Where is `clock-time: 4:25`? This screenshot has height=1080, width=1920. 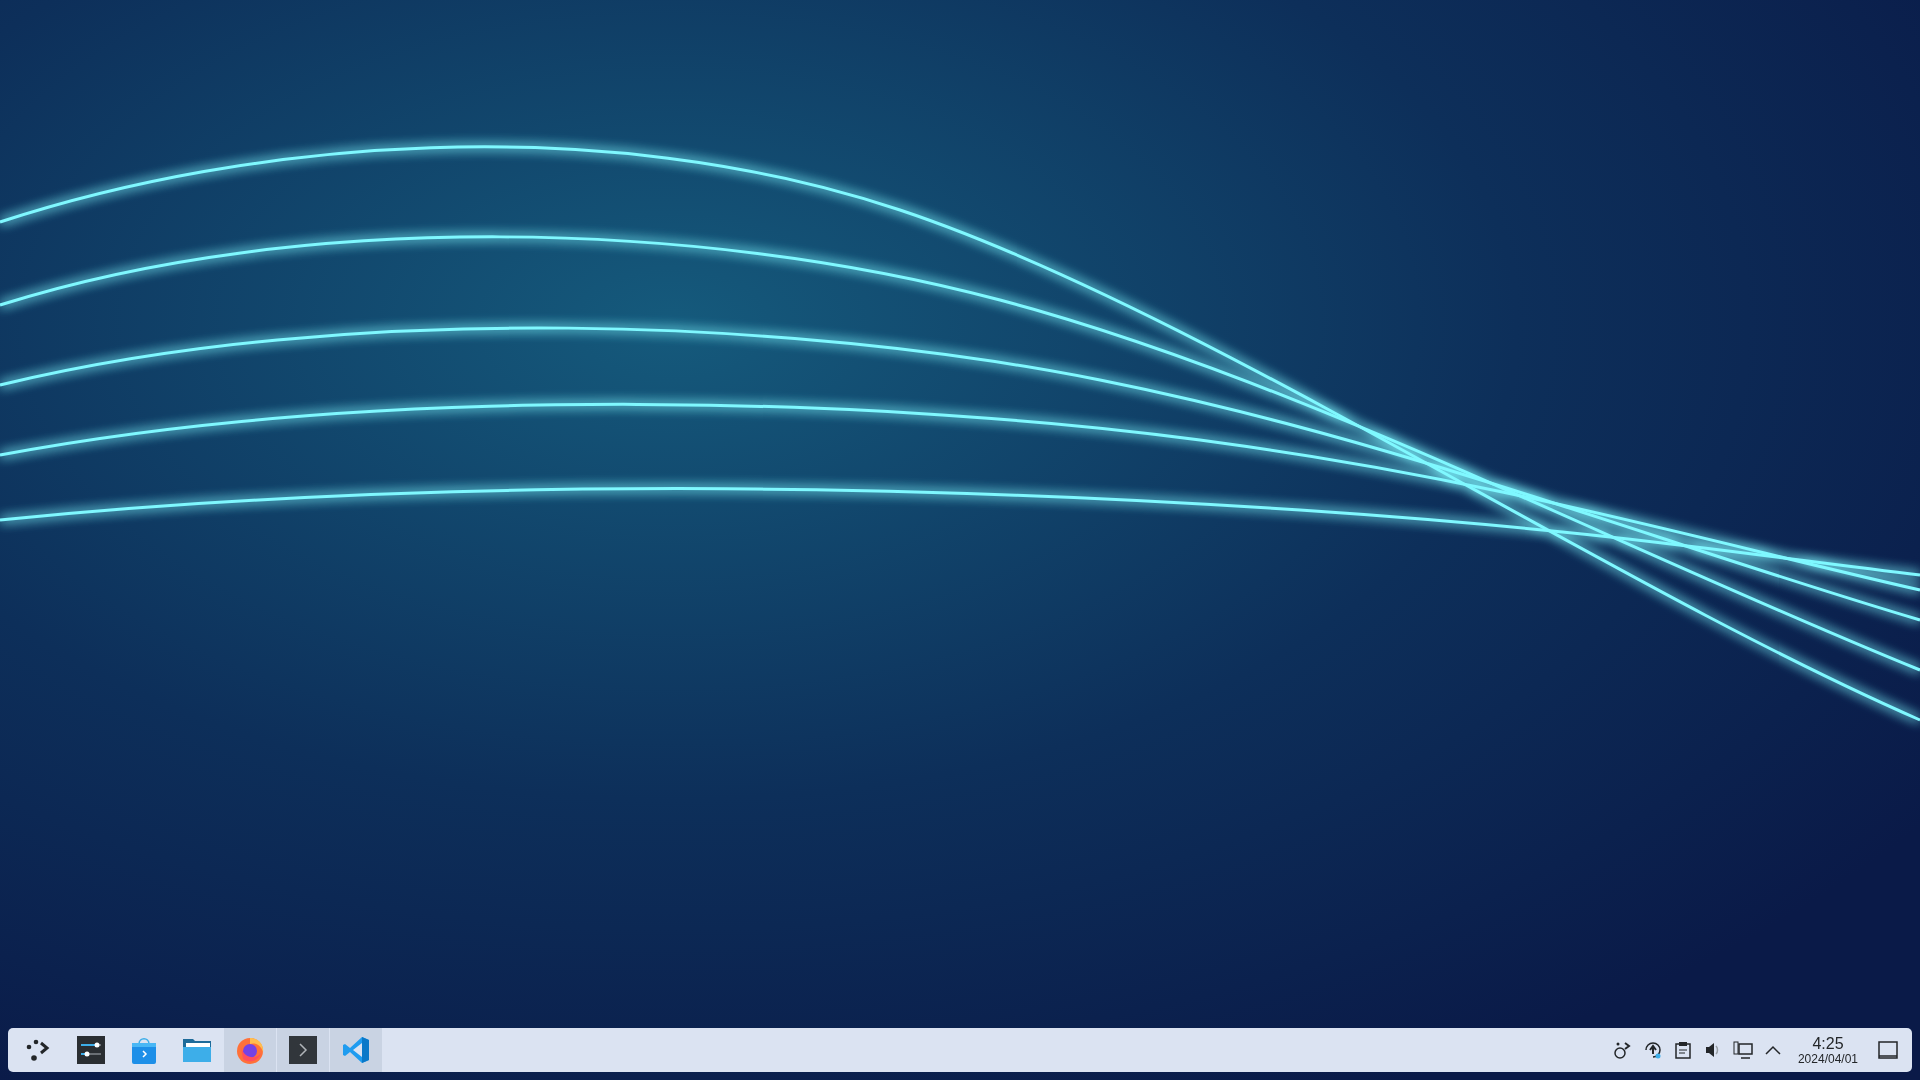 clock-time: 4:25 is located at coordinates (1828, 1043).